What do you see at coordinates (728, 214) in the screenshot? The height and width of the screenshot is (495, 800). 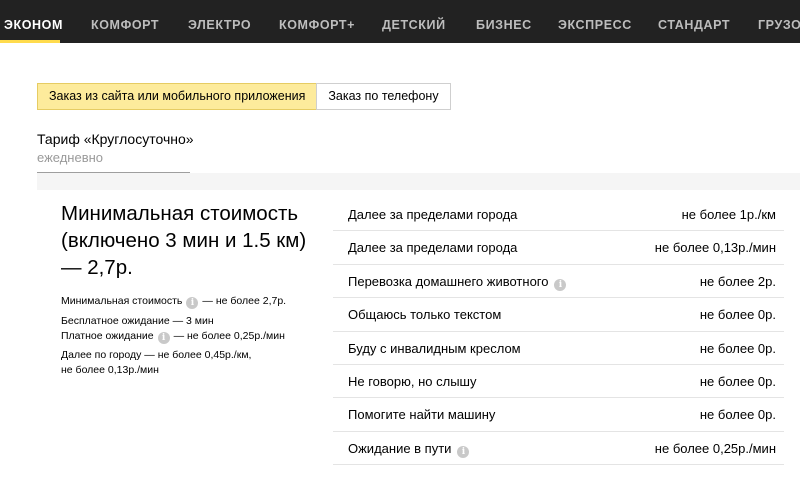 I see `price-row-value: не более 1р./км` at bounding box center [728, 214].